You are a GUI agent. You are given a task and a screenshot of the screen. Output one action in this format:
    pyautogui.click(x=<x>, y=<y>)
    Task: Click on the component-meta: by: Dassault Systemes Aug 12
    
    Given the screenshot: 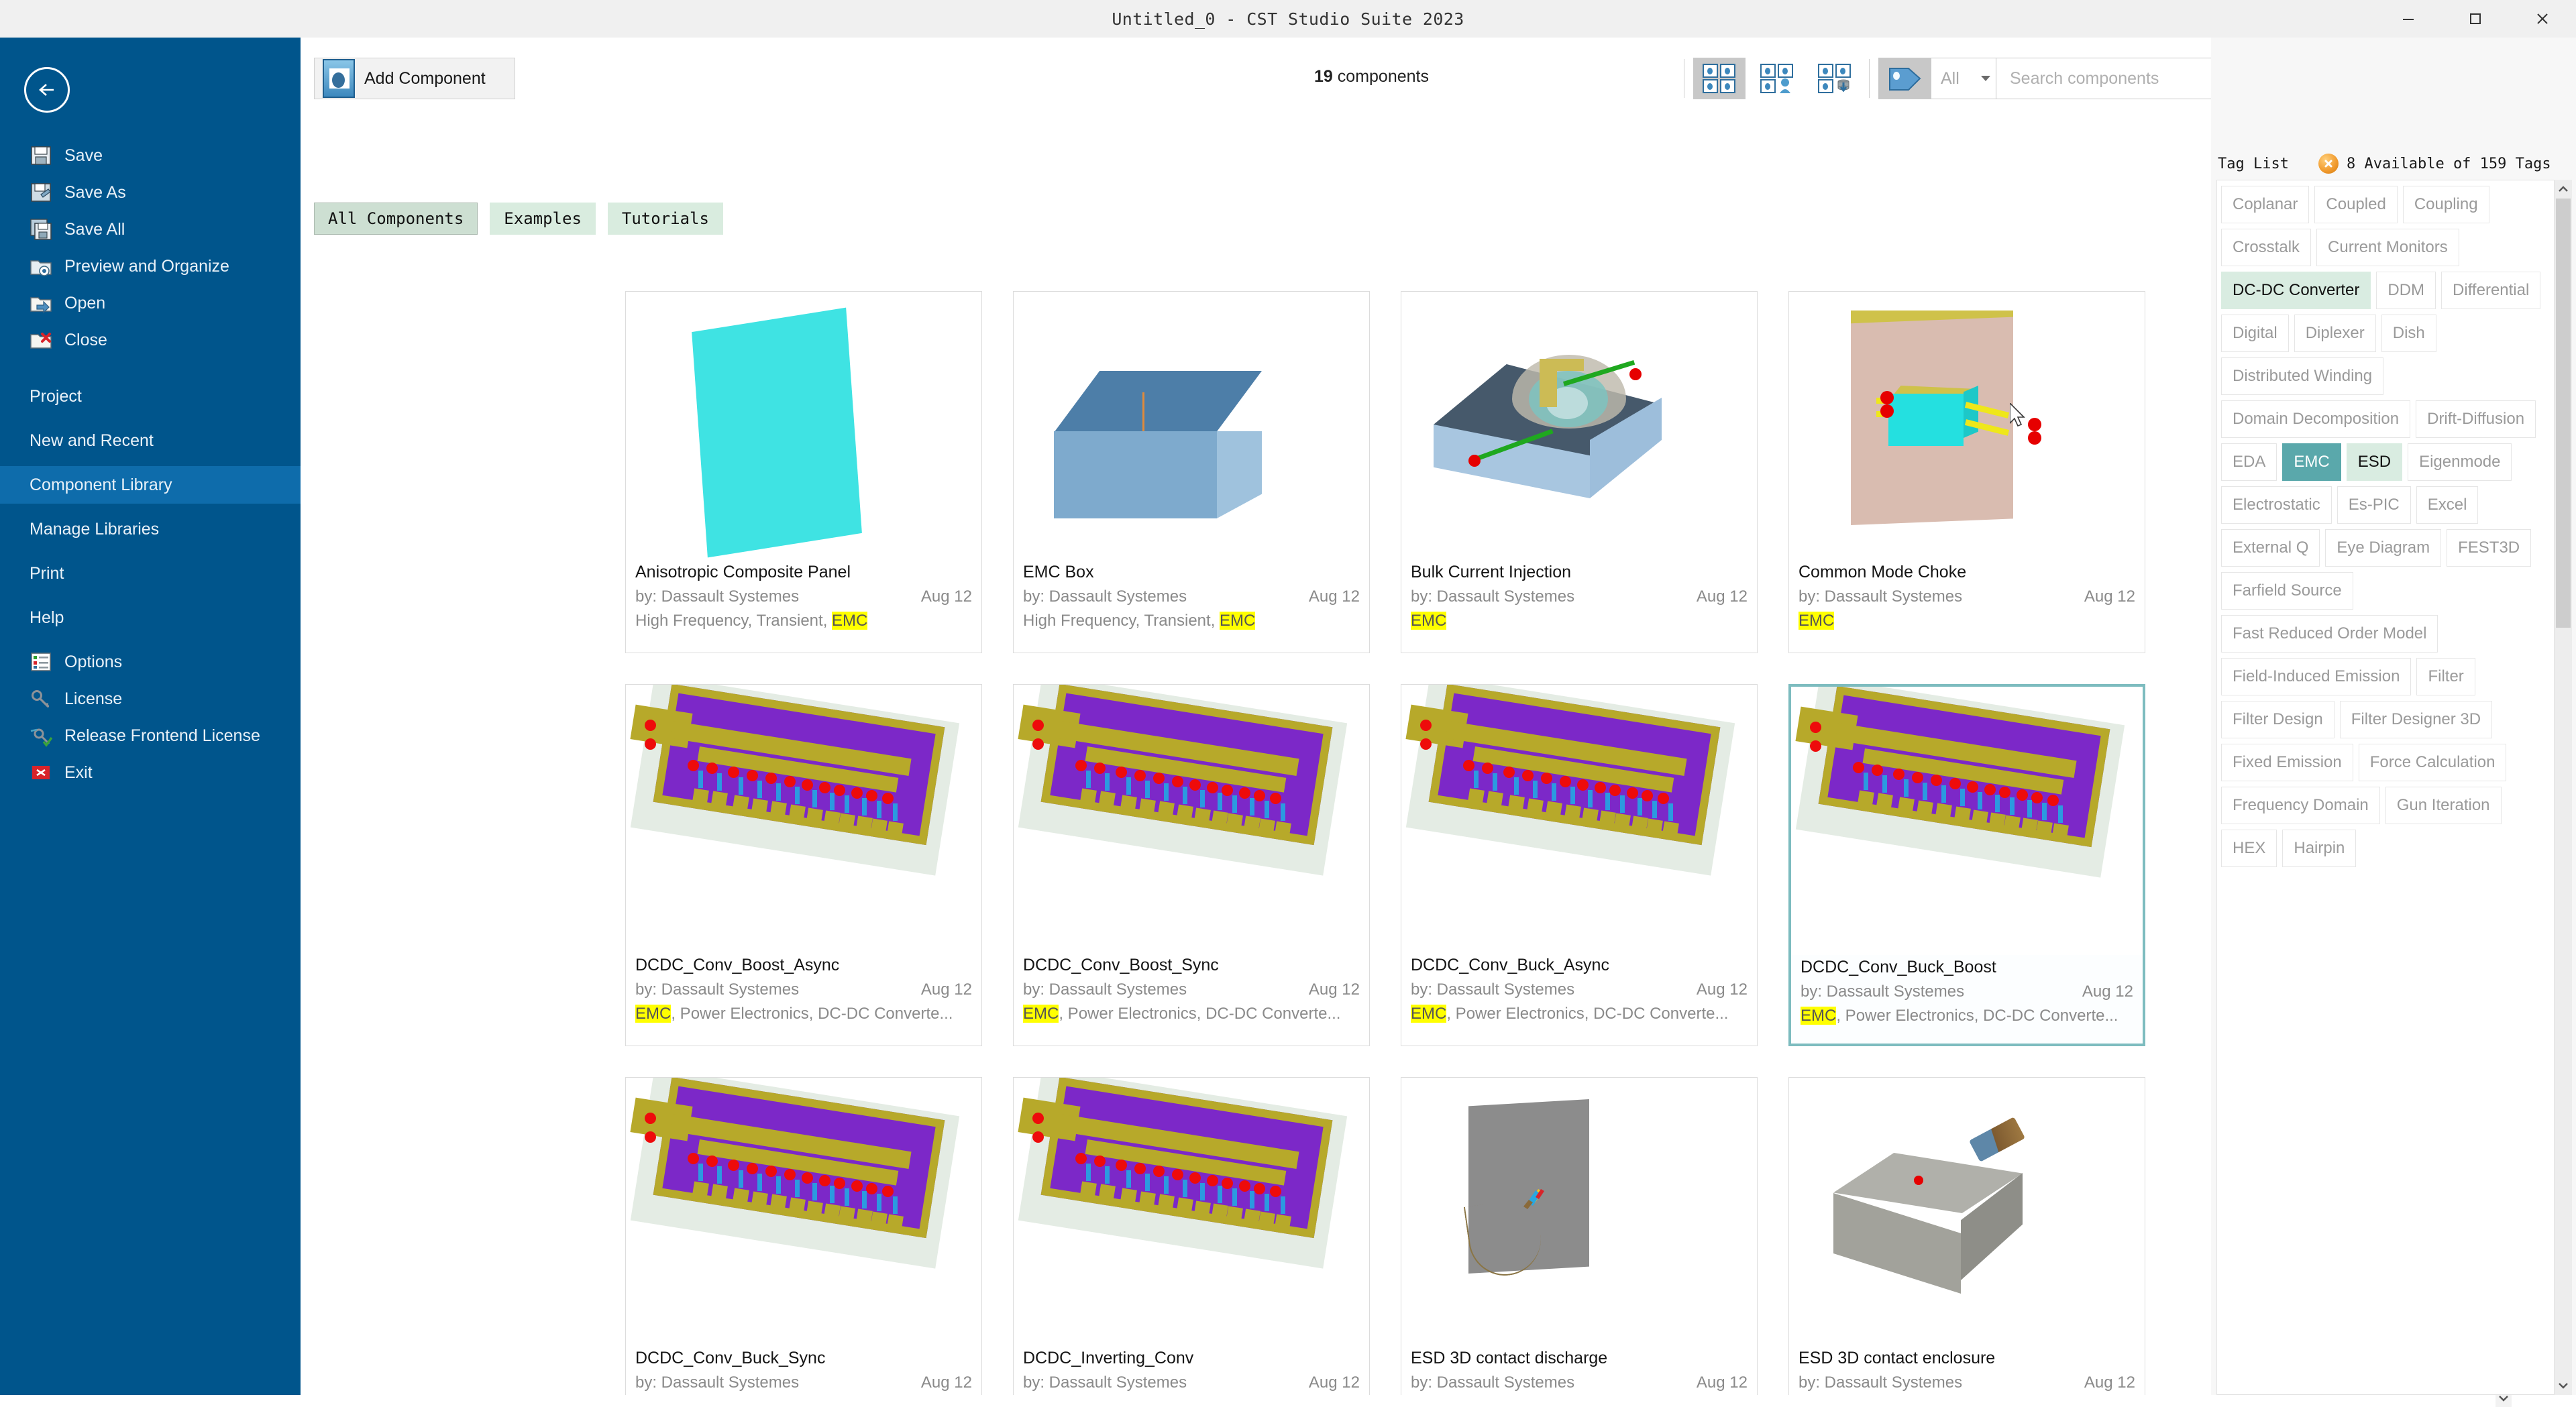 What is the action you would take?
    pyautogui.click(x=1191, y=987)
    